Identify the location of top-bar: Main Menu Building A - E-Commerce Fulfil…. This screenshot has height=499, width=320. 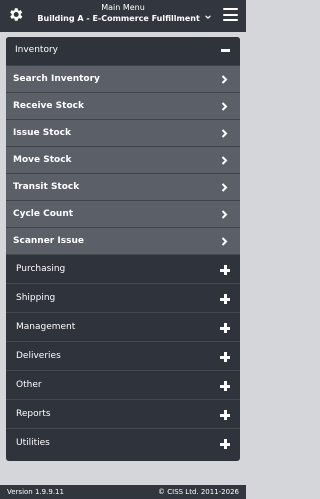
(123, 16).